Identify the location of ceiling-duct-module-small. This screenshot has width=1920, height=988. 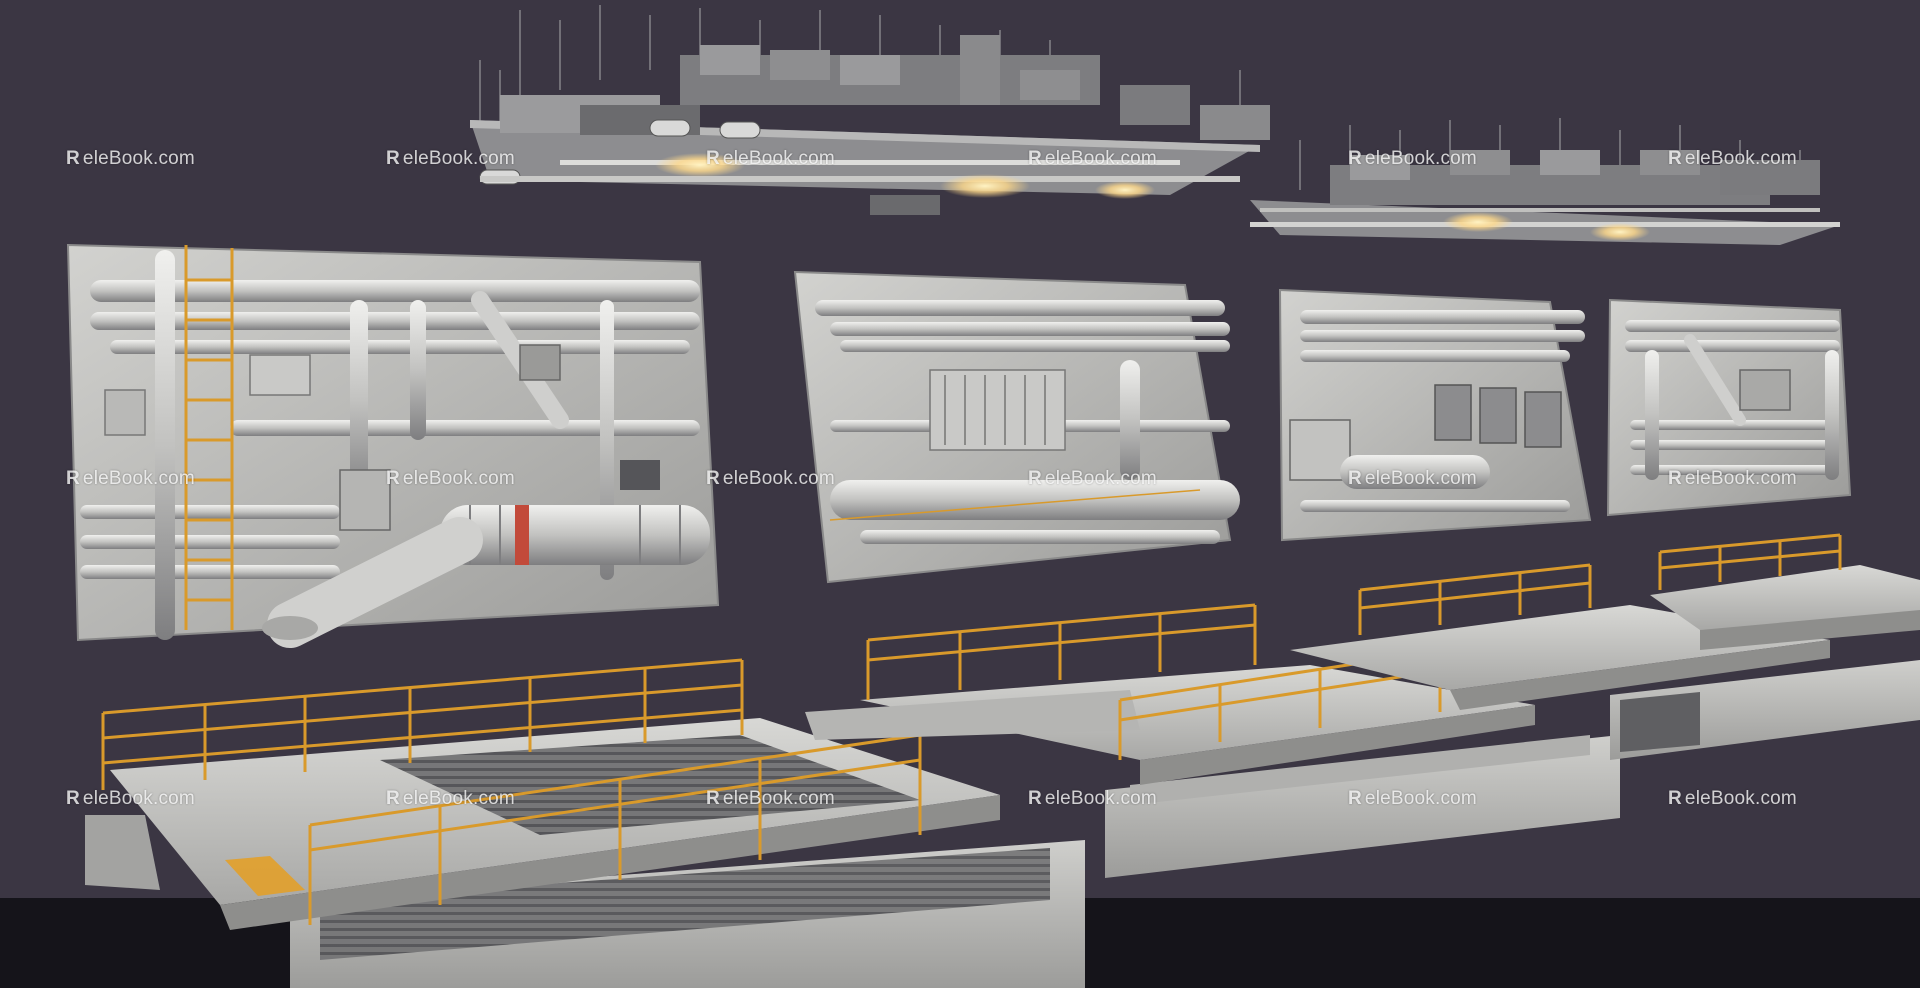
(1545, 181).